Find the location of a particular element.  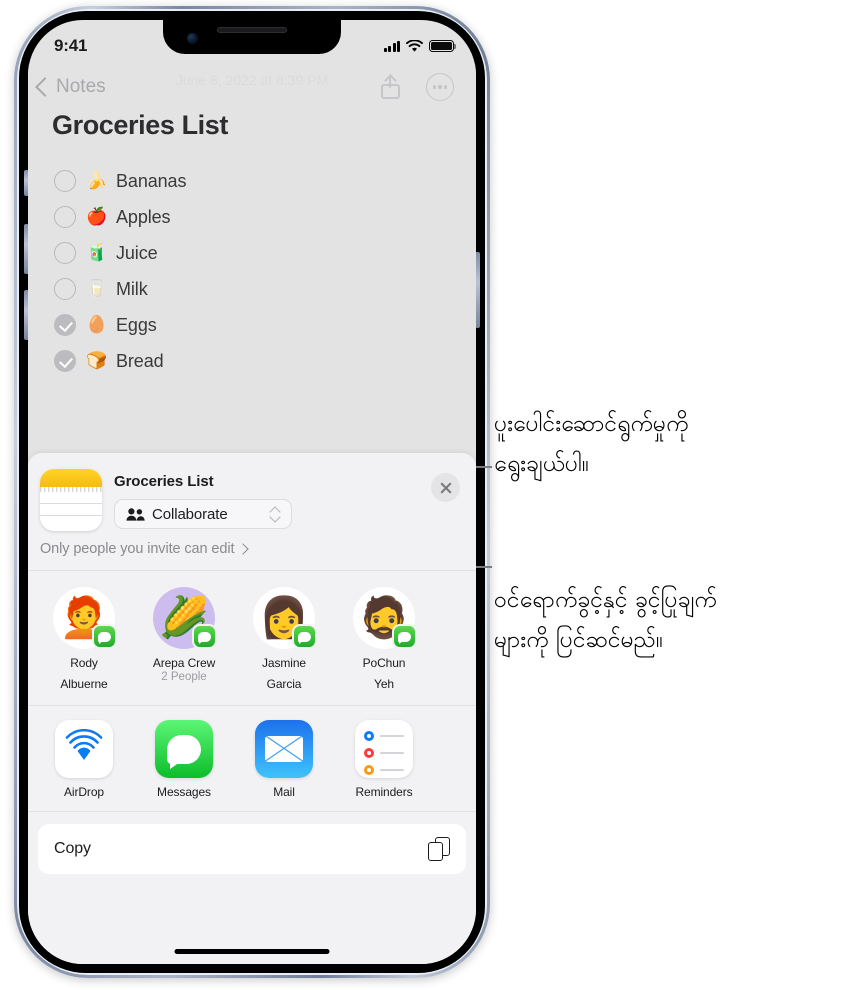

actions-list: Copy is located at coordinates (252, 843).